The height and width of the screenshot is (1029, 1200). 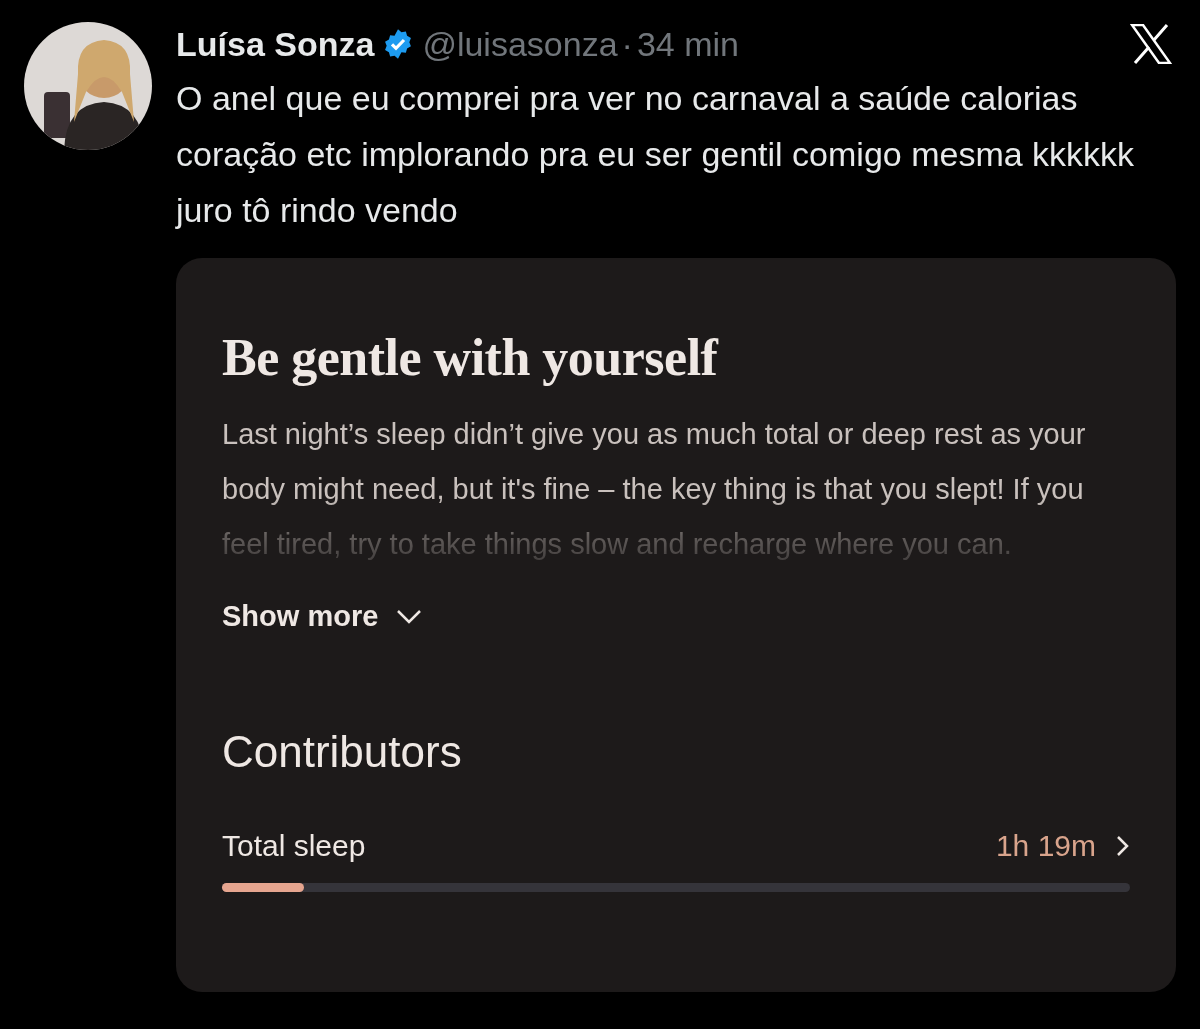 I want to click on card-body-text: Last night’s sleep didn’t give you as much total or deep rest as your body might need, but it's fine – the key thing is that you slept! If you feel tired, try to take things slow and recharge where you can., so click(x=654, y=489).